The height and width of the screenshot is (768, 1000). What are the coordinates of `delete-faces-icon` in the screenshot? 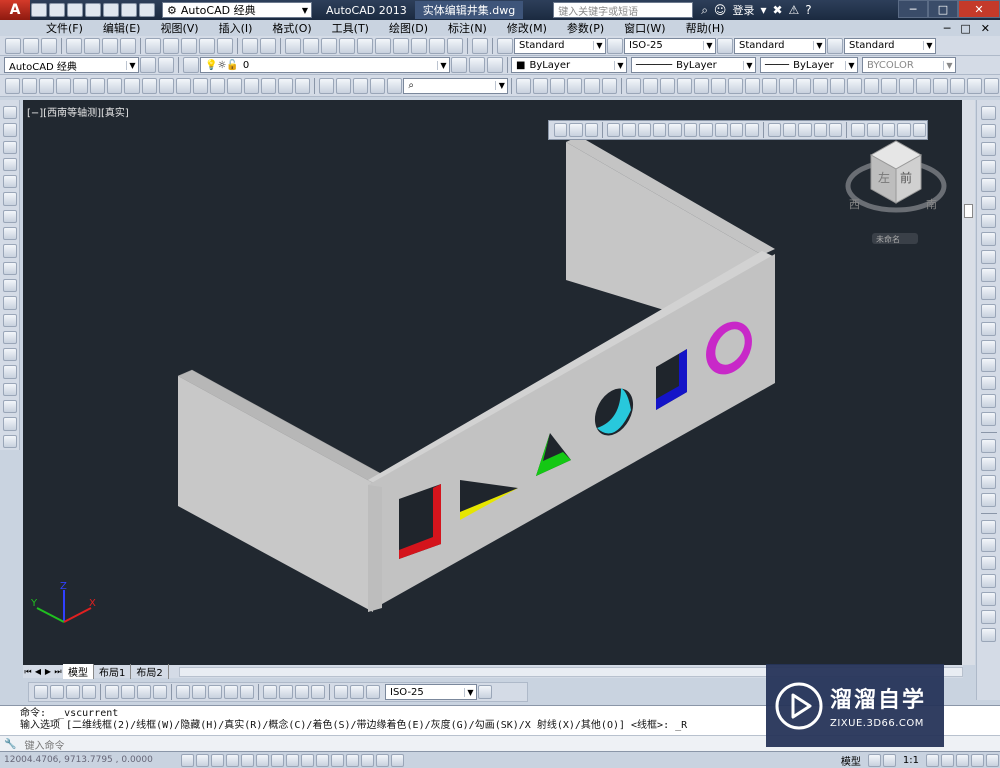 It's located at (735, 85).